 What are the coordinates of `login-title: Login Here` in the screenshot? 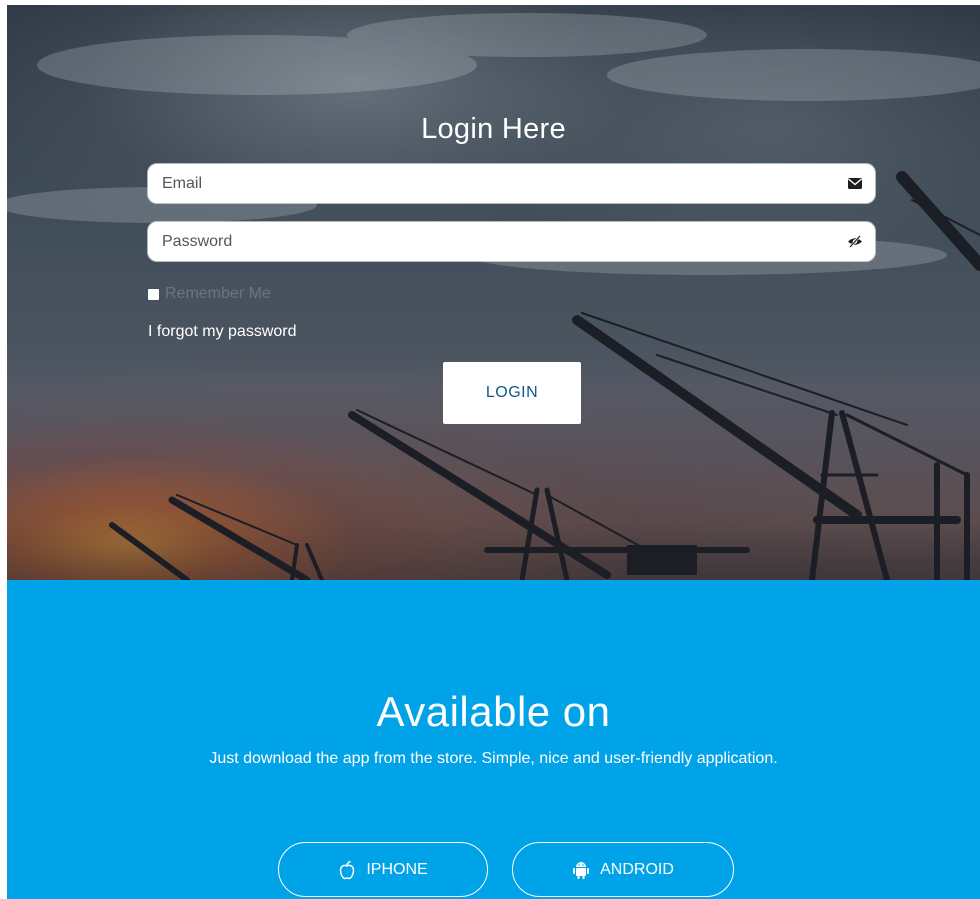 It's located at (493, 129).